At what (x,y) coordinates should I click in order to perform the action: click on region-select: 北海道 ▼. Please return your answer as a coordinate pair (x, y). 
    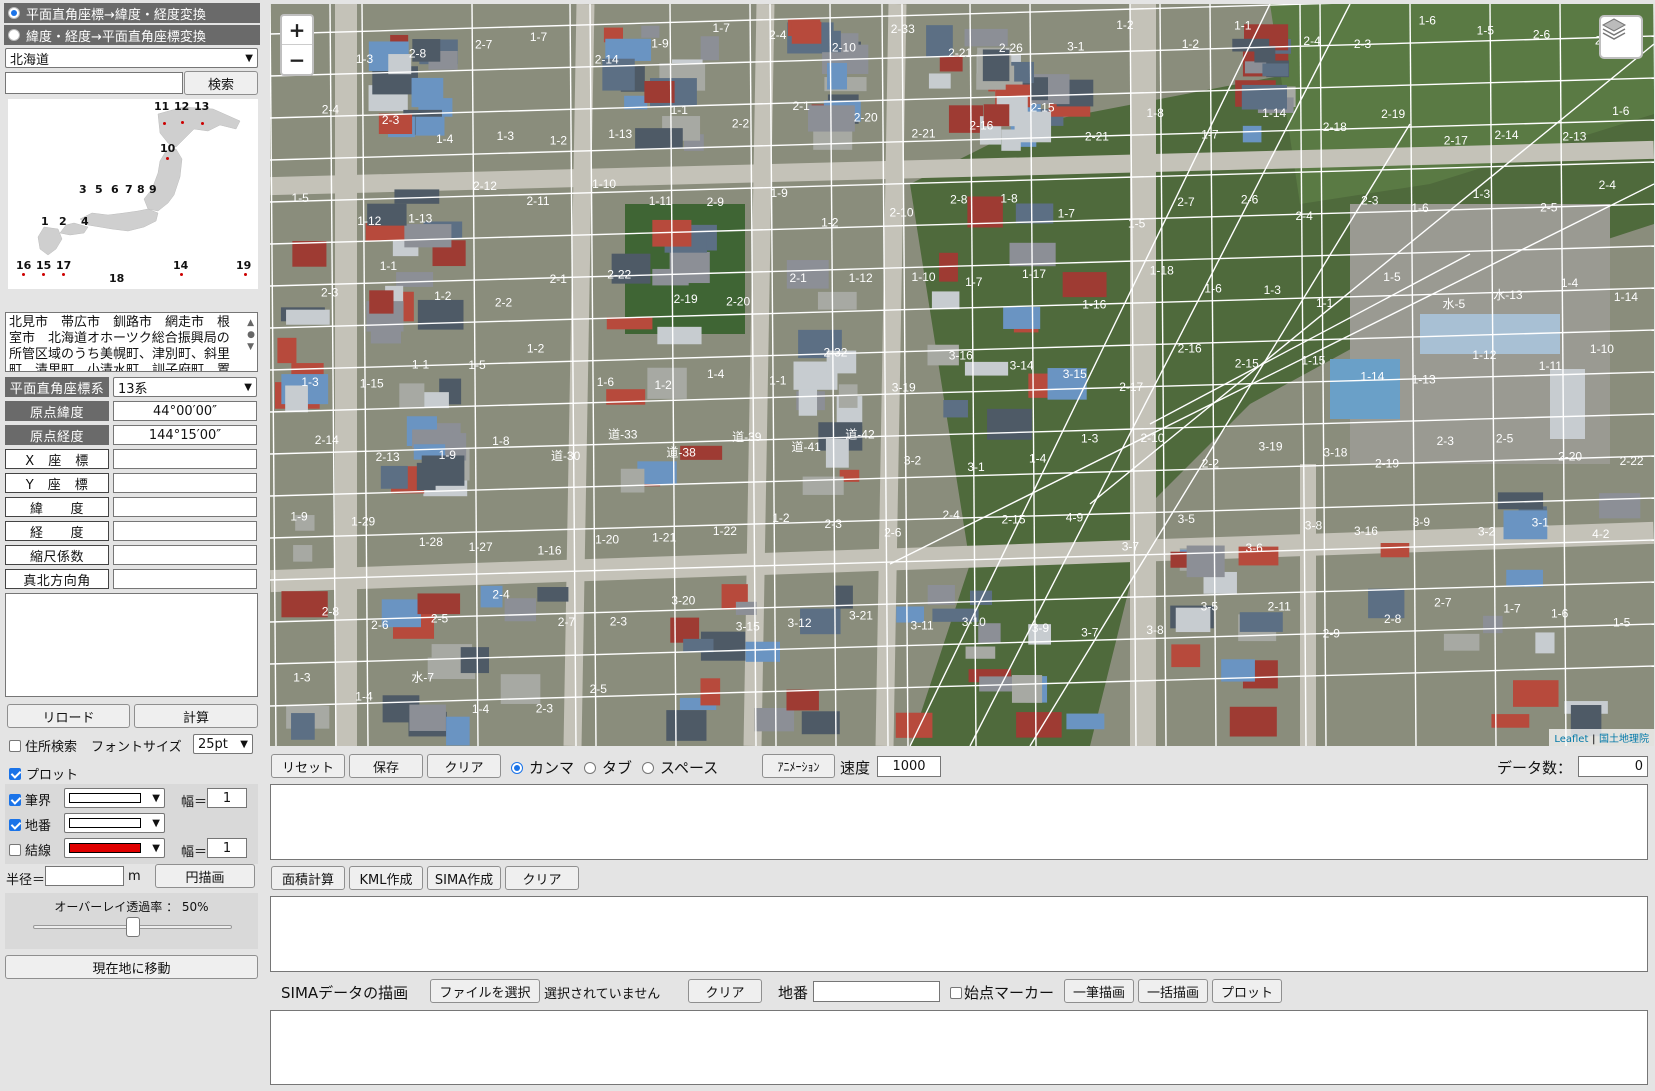
    Looking at the image, I should click on (131, 58).